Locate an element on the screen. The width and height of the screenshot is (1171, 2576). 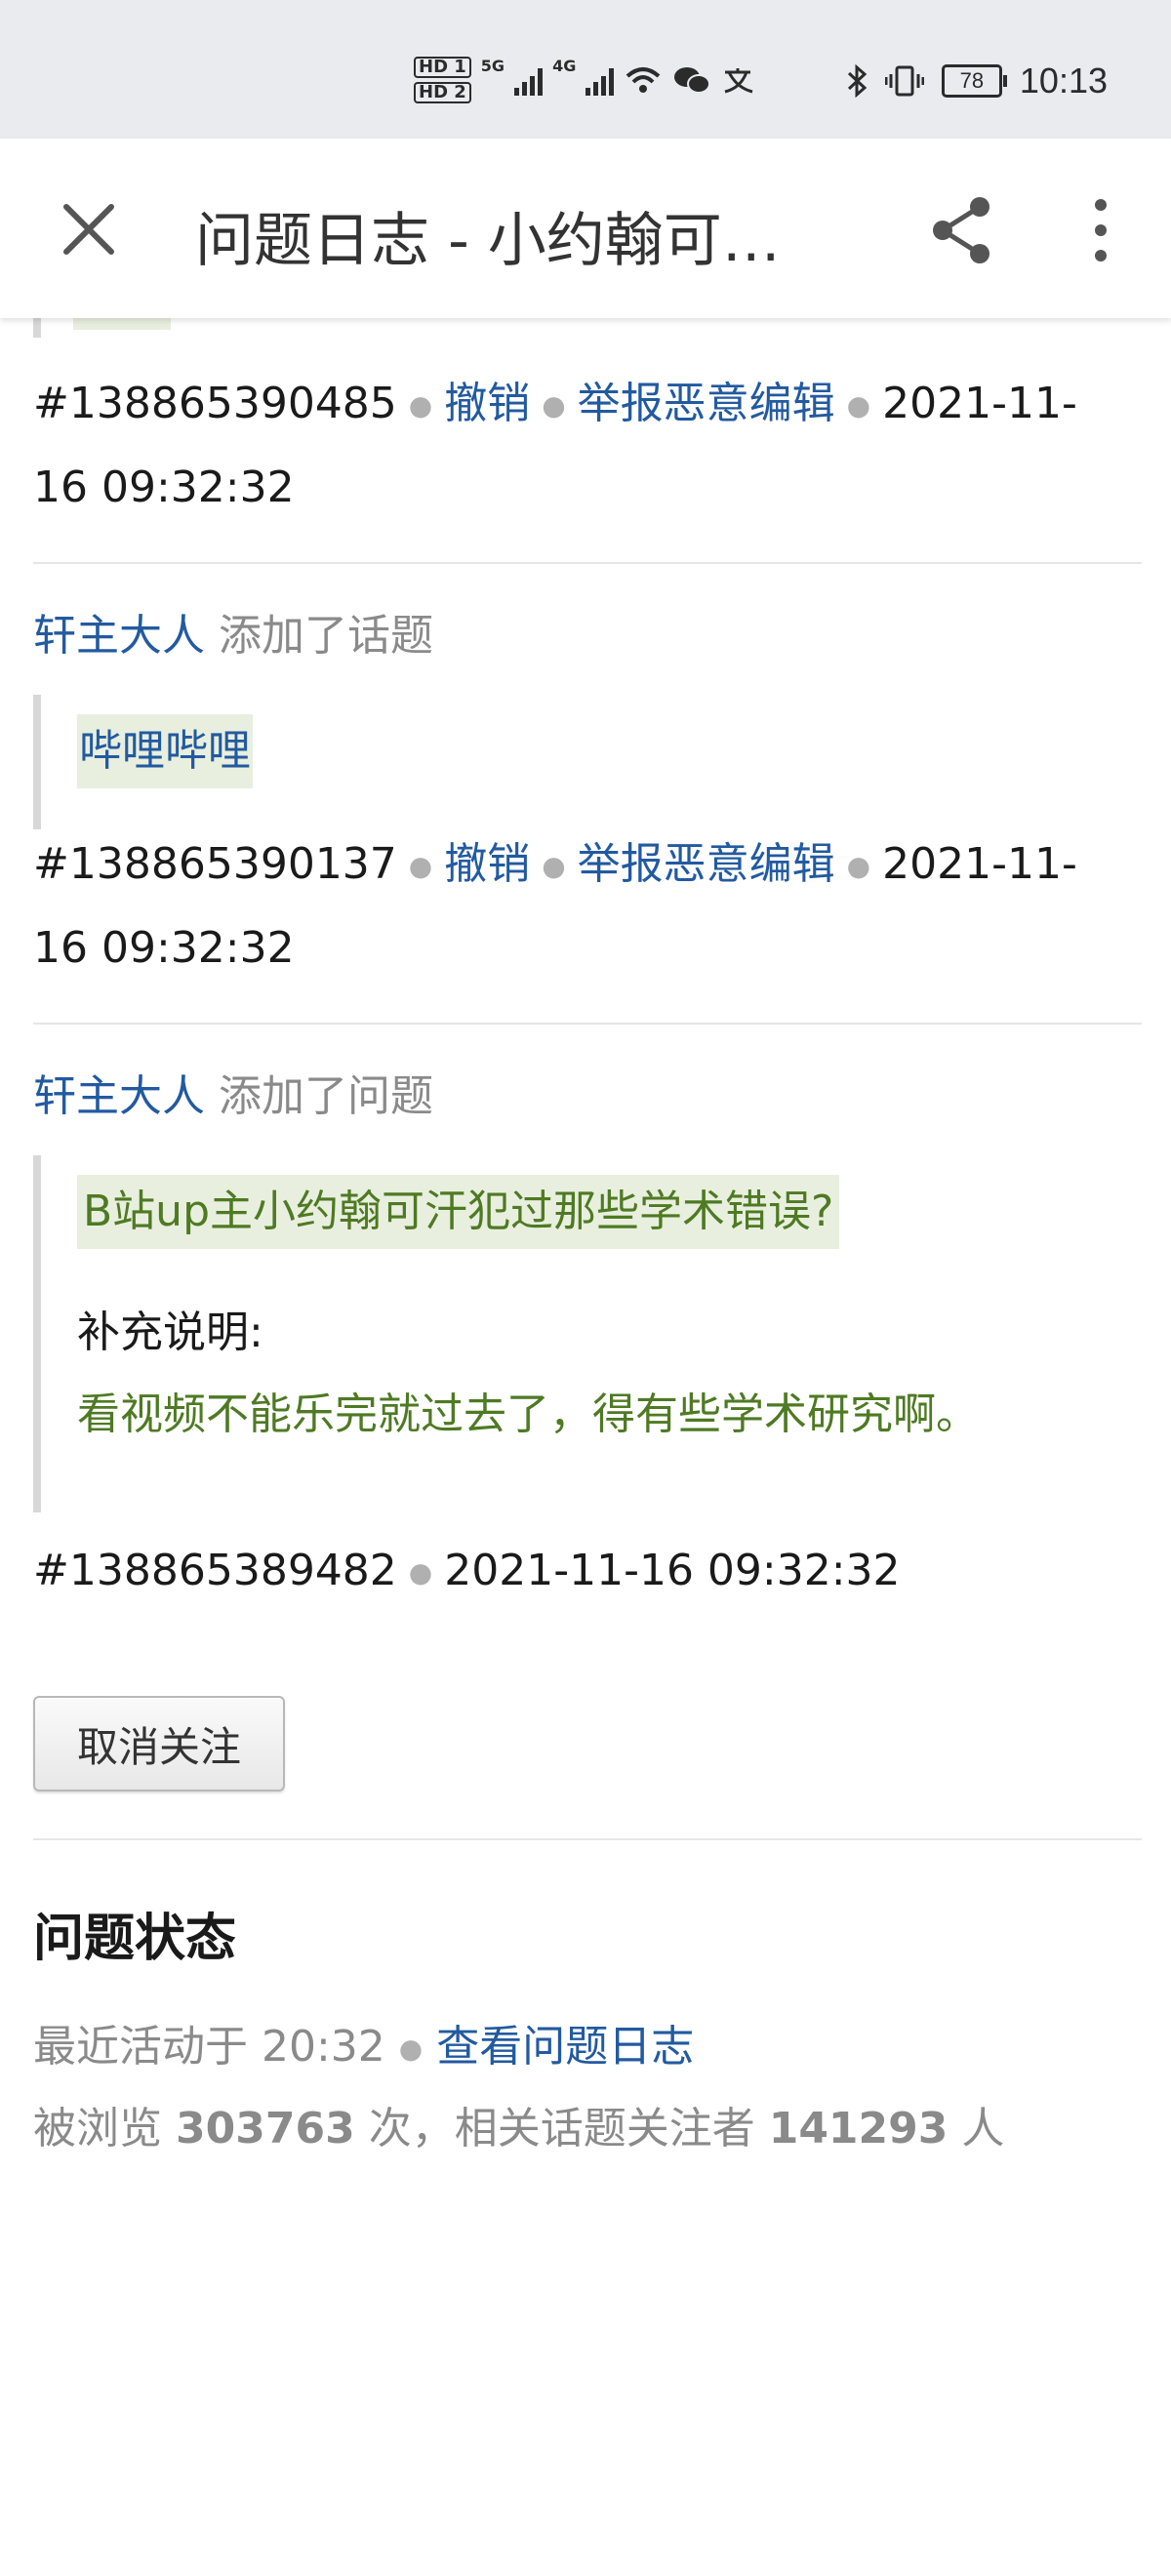
bluetooth-icon is located at coordinates (857, 81).